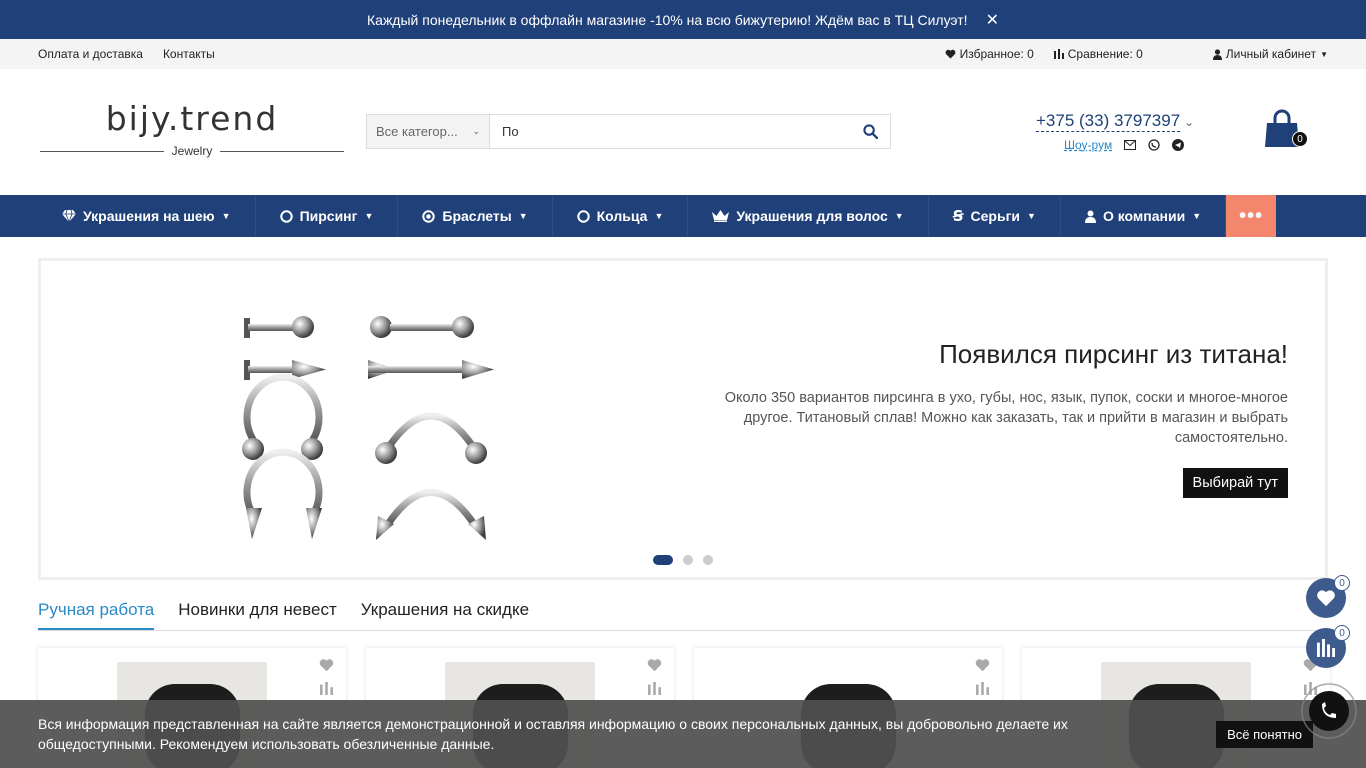 This screenshot has height=768, width=1366. I want to click on crown-icon, so click(721, 216).